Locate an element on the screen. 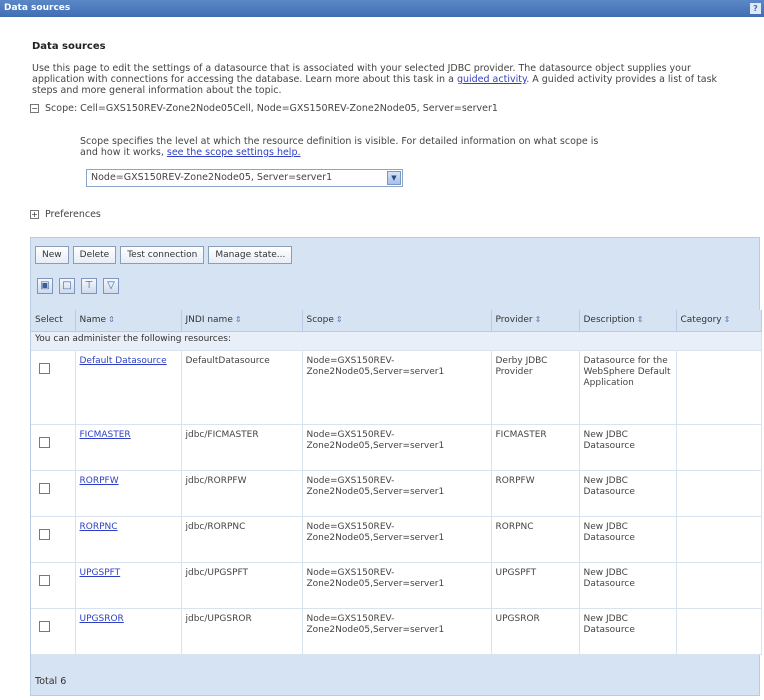 This screenshot has width=764, height=700. column-header-description: Description ⇕ is located at coordinates (628, 321).